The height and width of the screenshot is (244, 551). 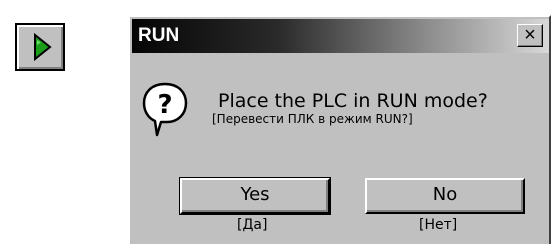 I want to click on dialog-message: Place the PLC in RUN mode?, so click(x=353, y=101).